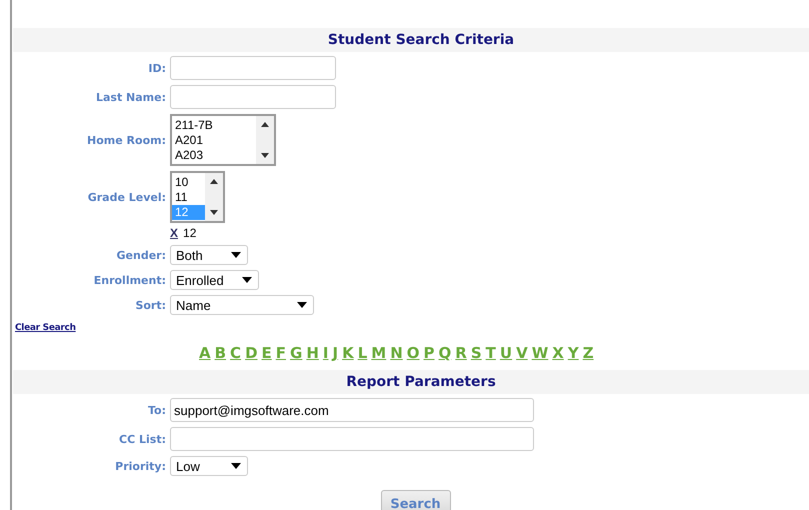 This screenshot has width=809, height=510. What do you see at coordinates (142, 439) in the screenshot?
I see `field-label: CC List:` at bounding box center [142, 439].